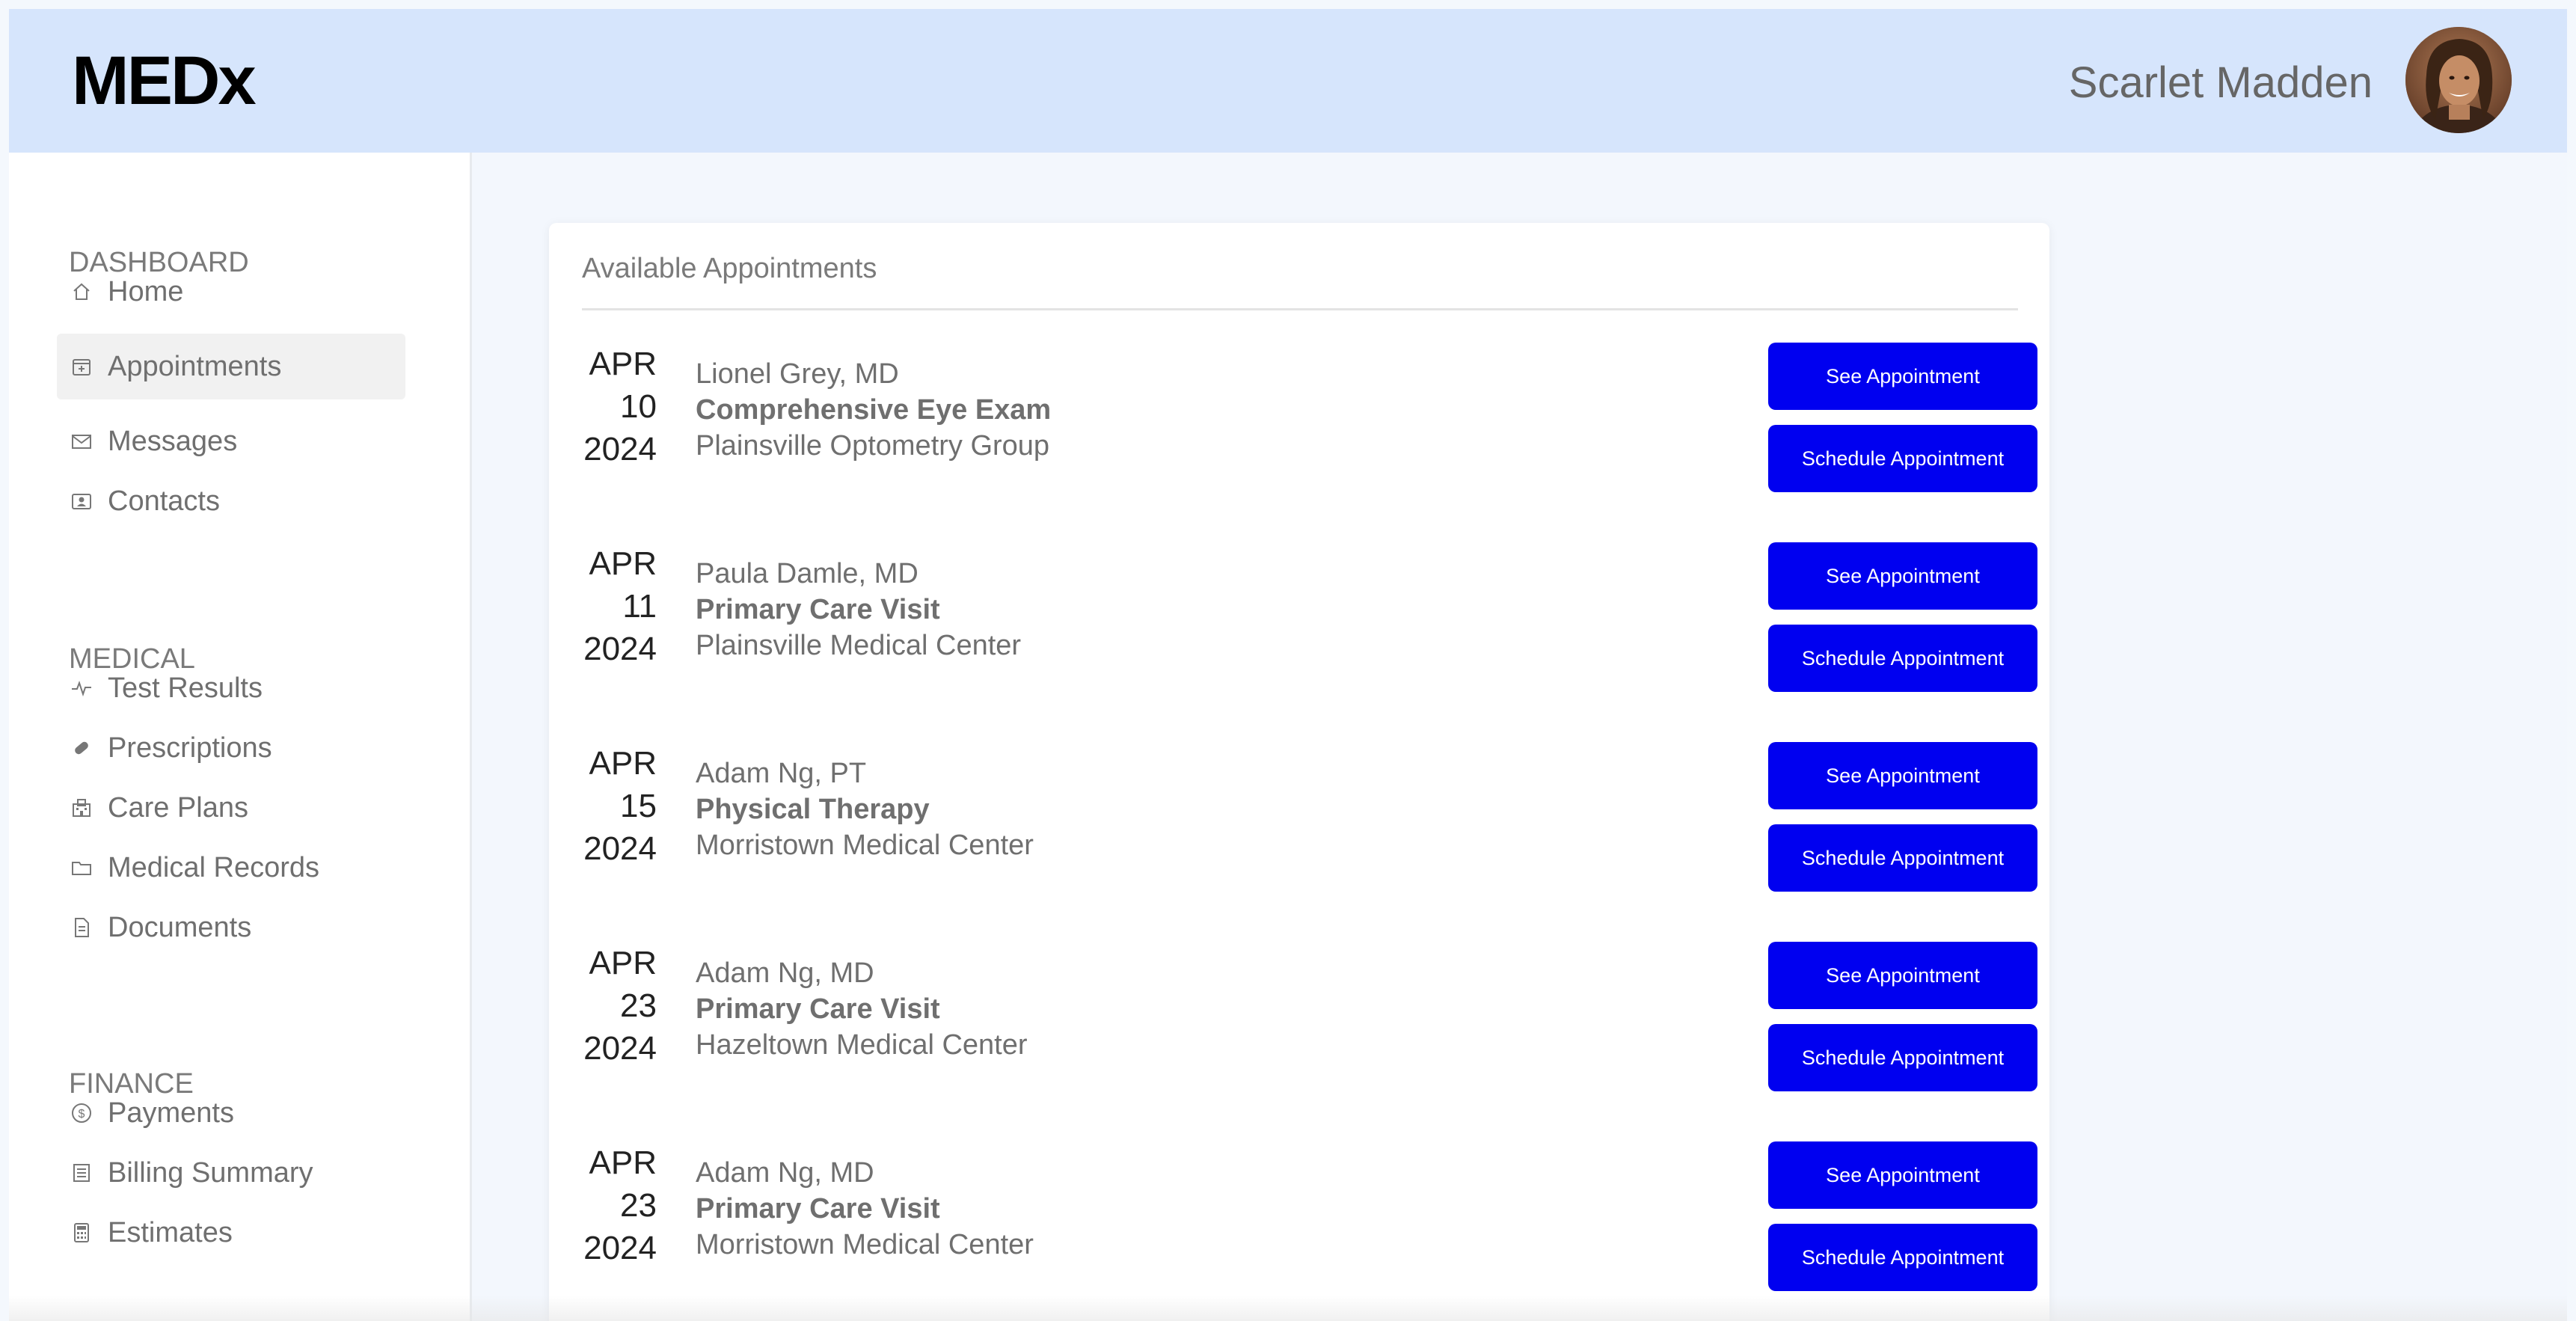  I want to click on sidebar-item-label: Care Plans, so click(178, 808).